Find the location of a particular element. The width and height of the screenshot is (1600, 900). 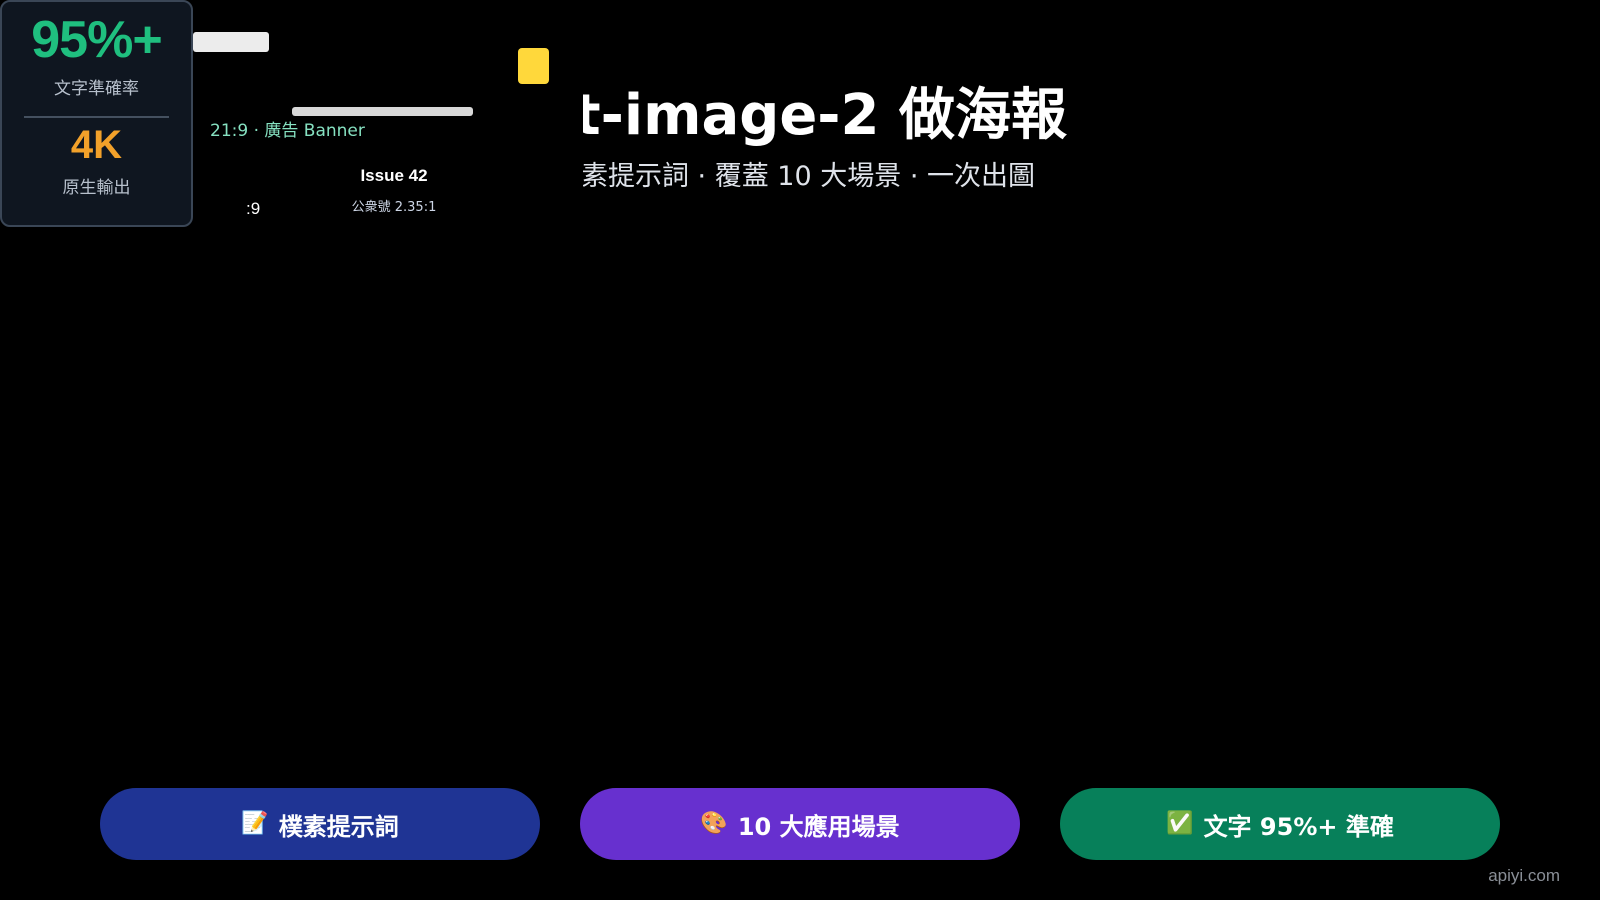

page-subtitle: 素提示詞 · 覆蓋 10 大場景 · 一次出圖 is located at coordinates (809, 176).